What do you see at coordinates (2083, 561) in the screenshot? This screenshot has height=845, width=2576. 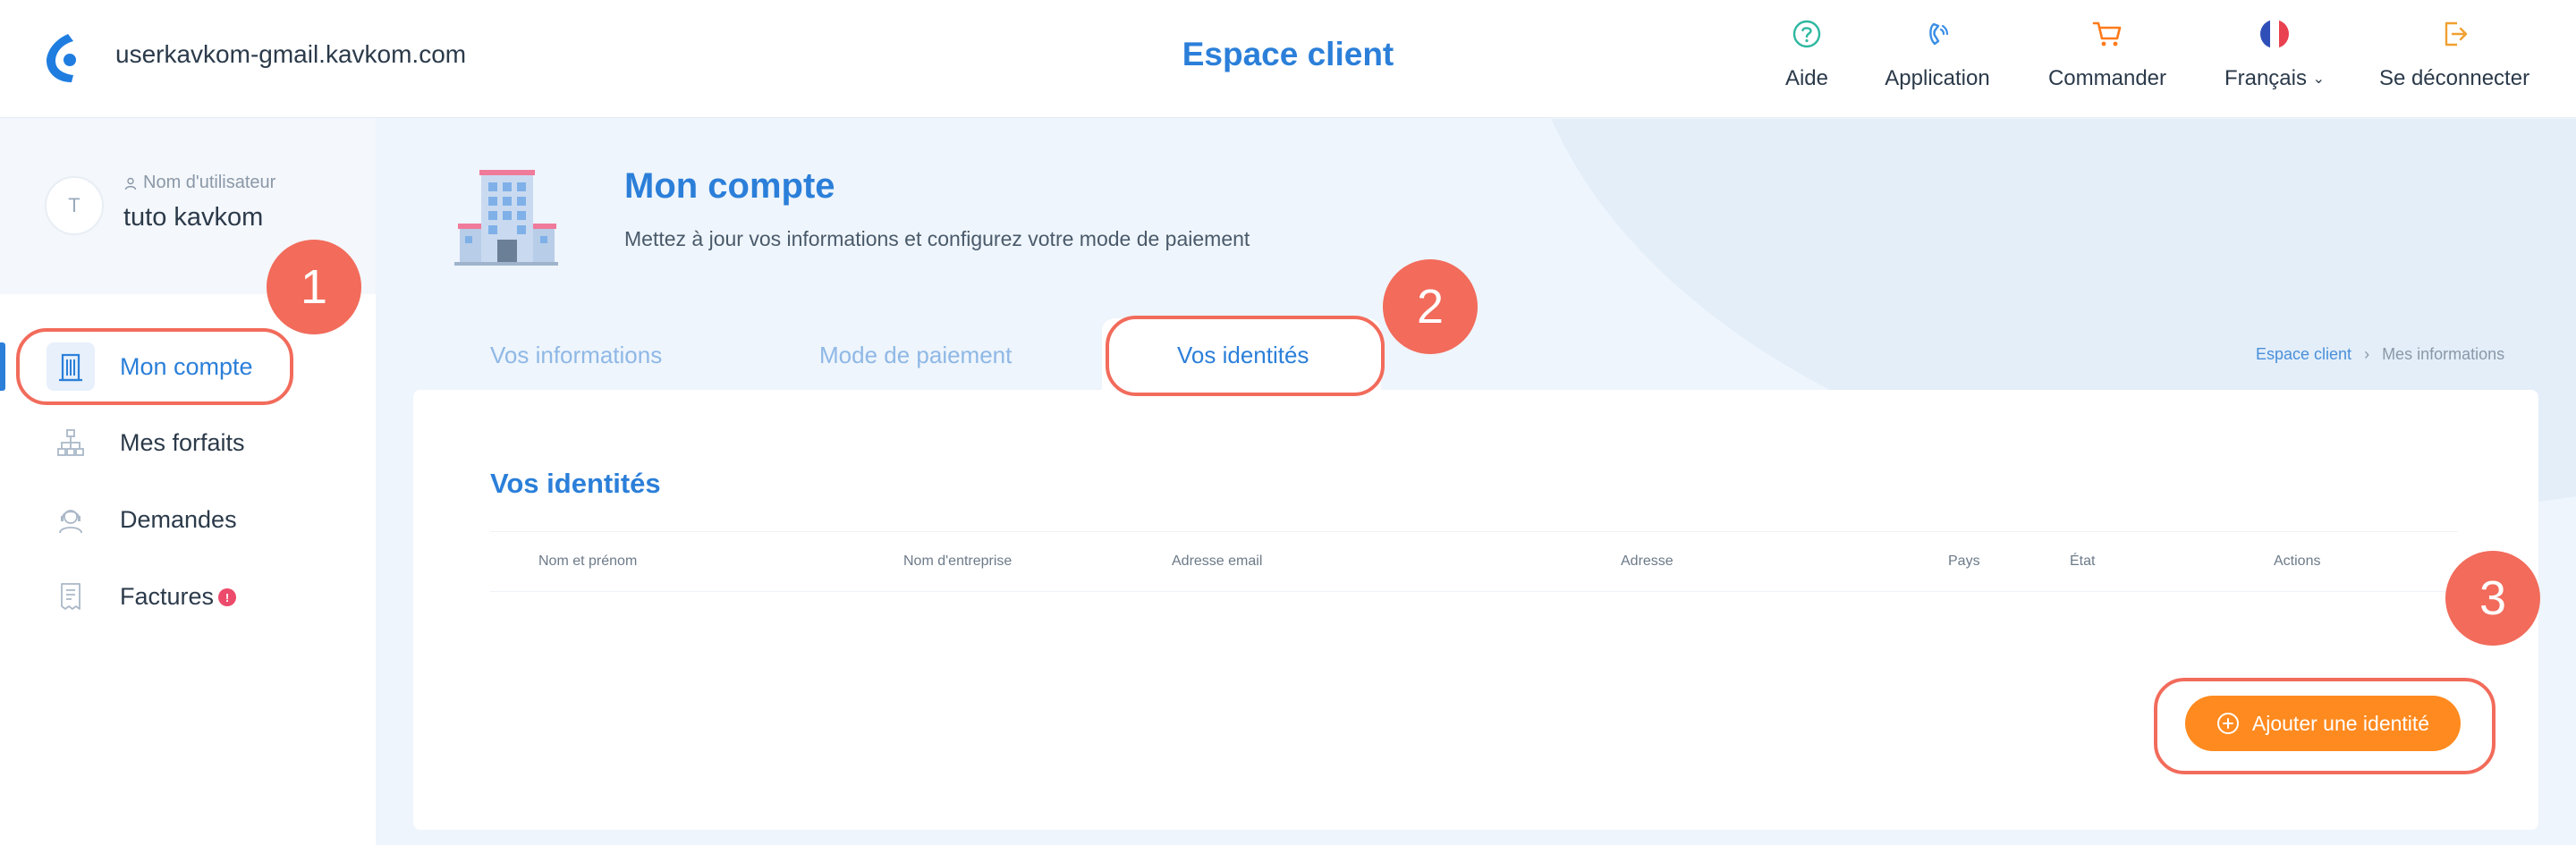 I see `column-header: État` at bounding box center [2083, 561].